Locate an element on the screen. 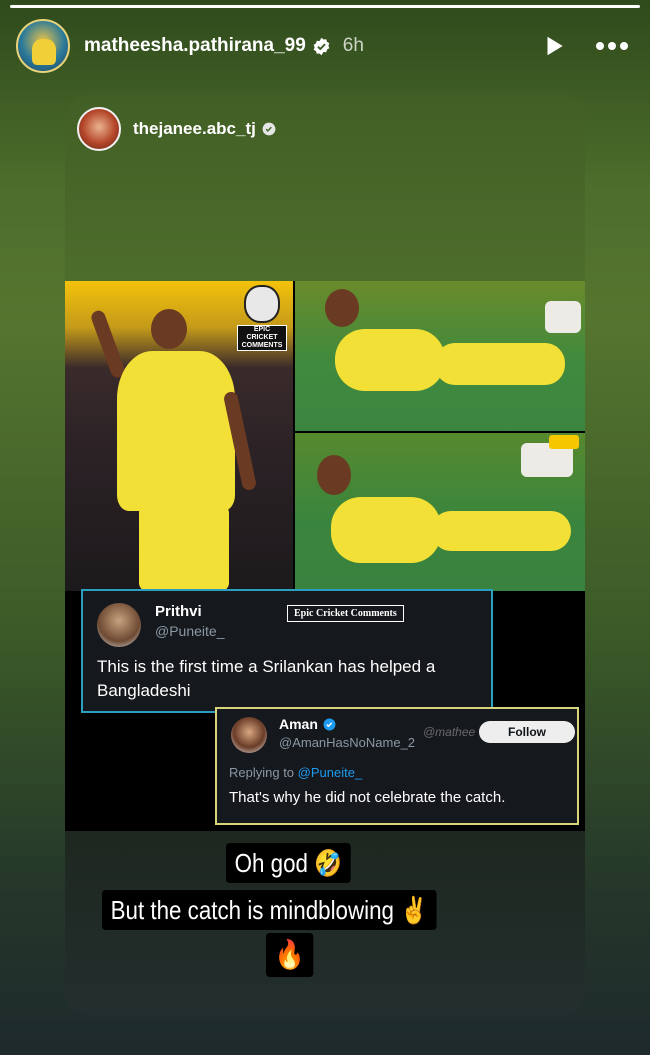 The height and width of the screenshot is (1055, 650). meme-page-badge: EPIC CRICKET COMMENTS is located at coordinates (262, 318).